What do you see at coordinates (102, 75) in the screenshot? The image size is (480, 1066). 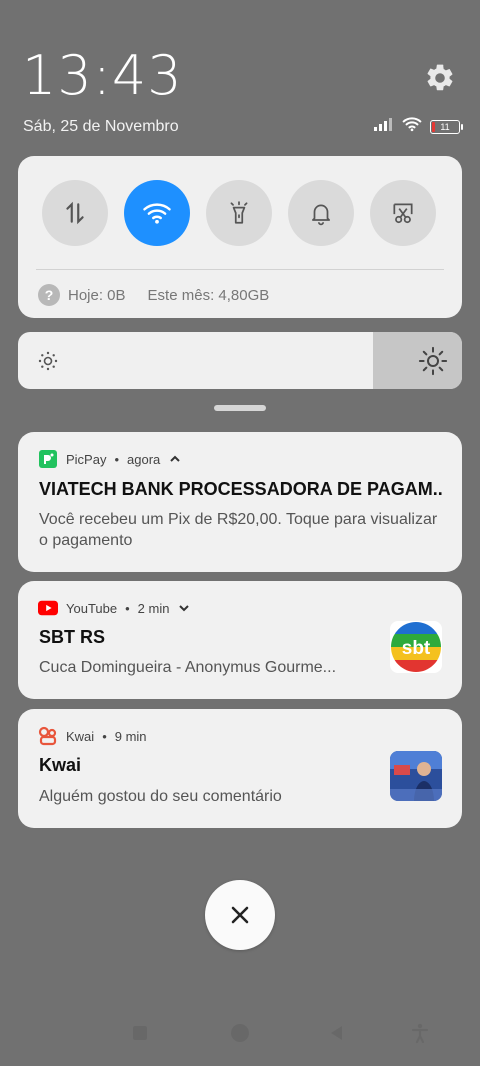 I see `clock: 13:43` at bounding box center [102, 75].